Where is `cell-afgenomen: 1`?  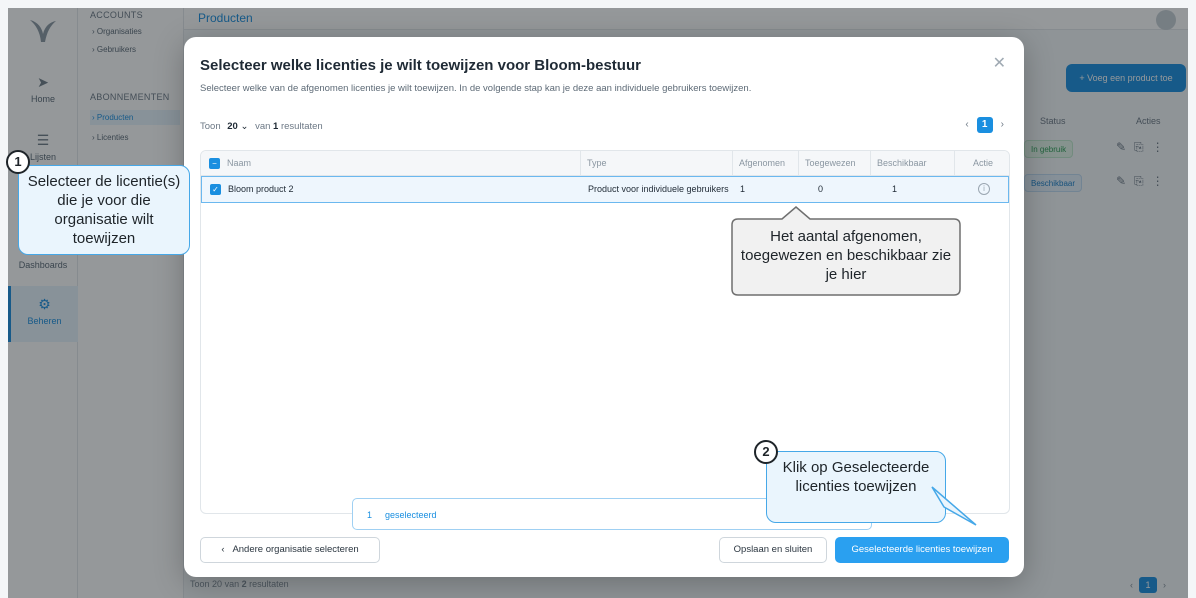 cell-afgenomen: 1 is located at coordinates (743, 189).